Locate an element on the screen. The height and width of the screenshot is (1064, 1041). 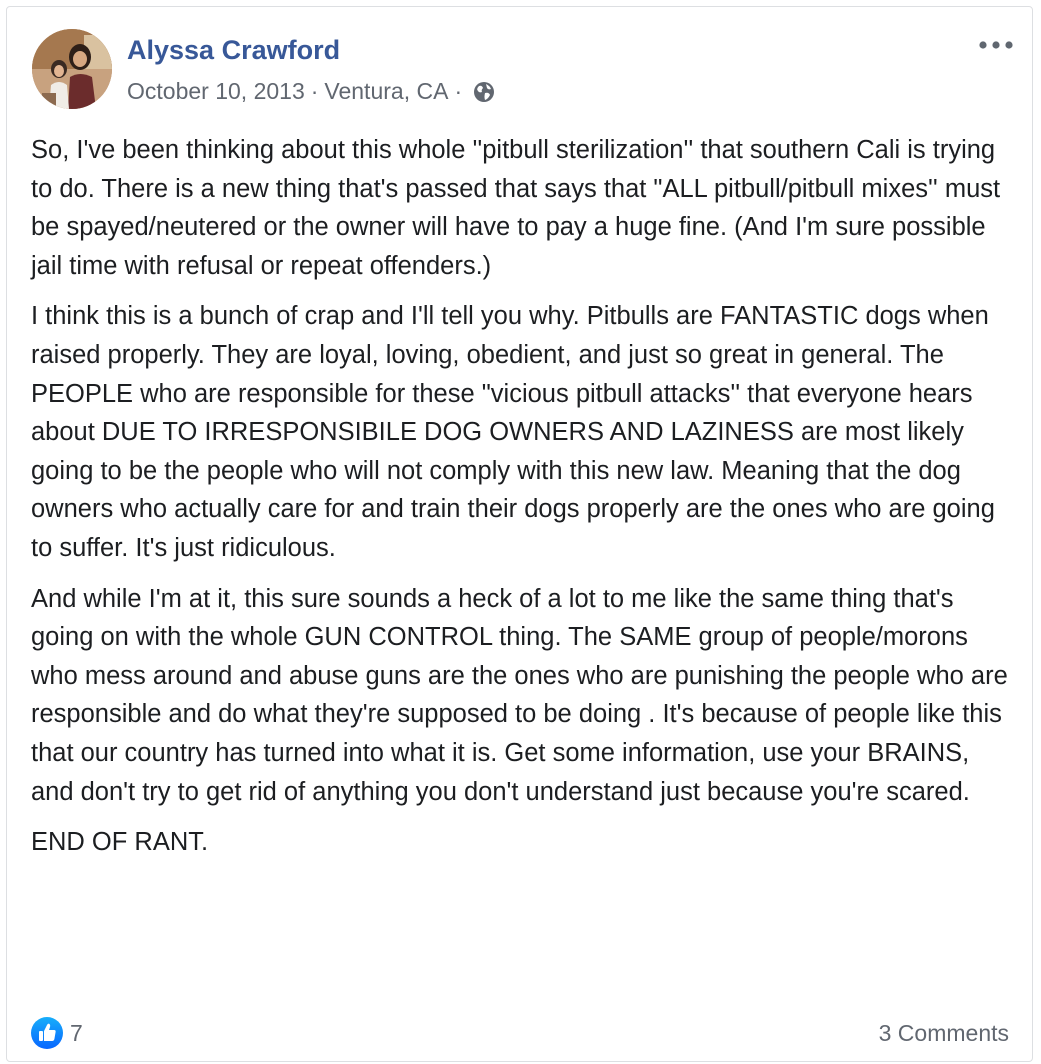
post-location: Ventura, CA is located at coordinates (386, 91).